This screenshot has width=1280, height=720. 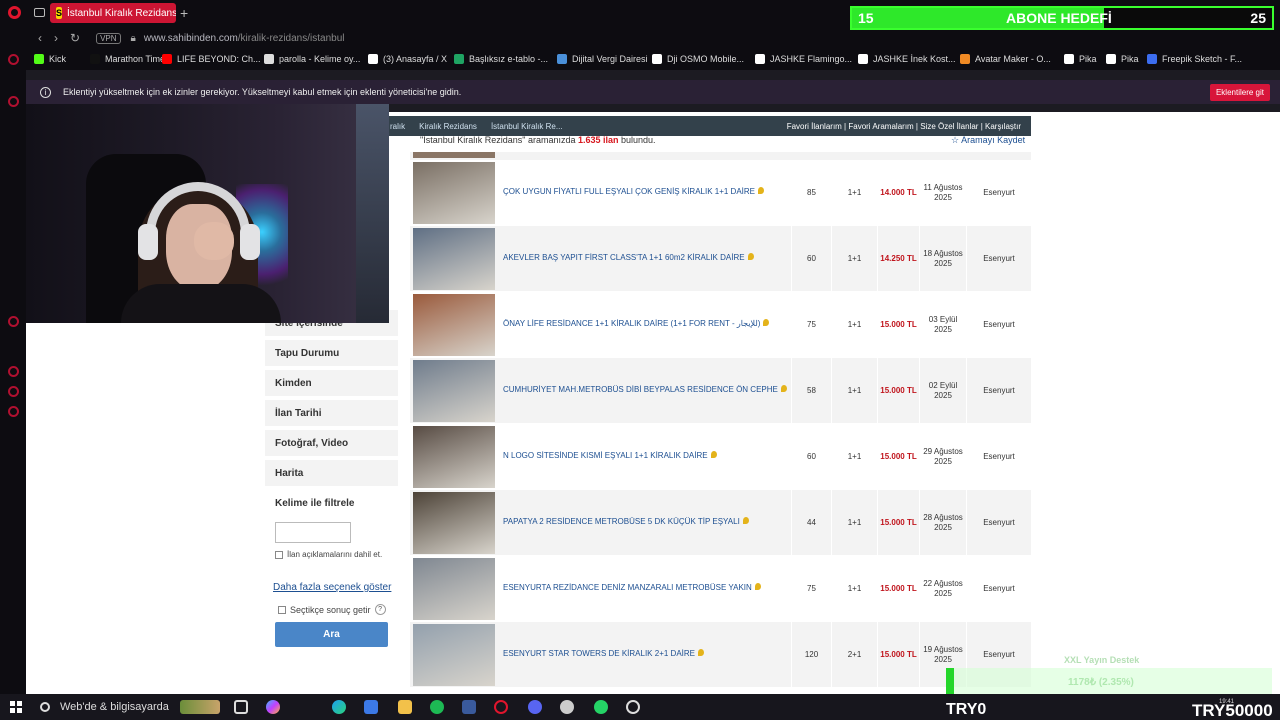 I want to click on sidebar-extensions-icon, so click(x=13, y=391).